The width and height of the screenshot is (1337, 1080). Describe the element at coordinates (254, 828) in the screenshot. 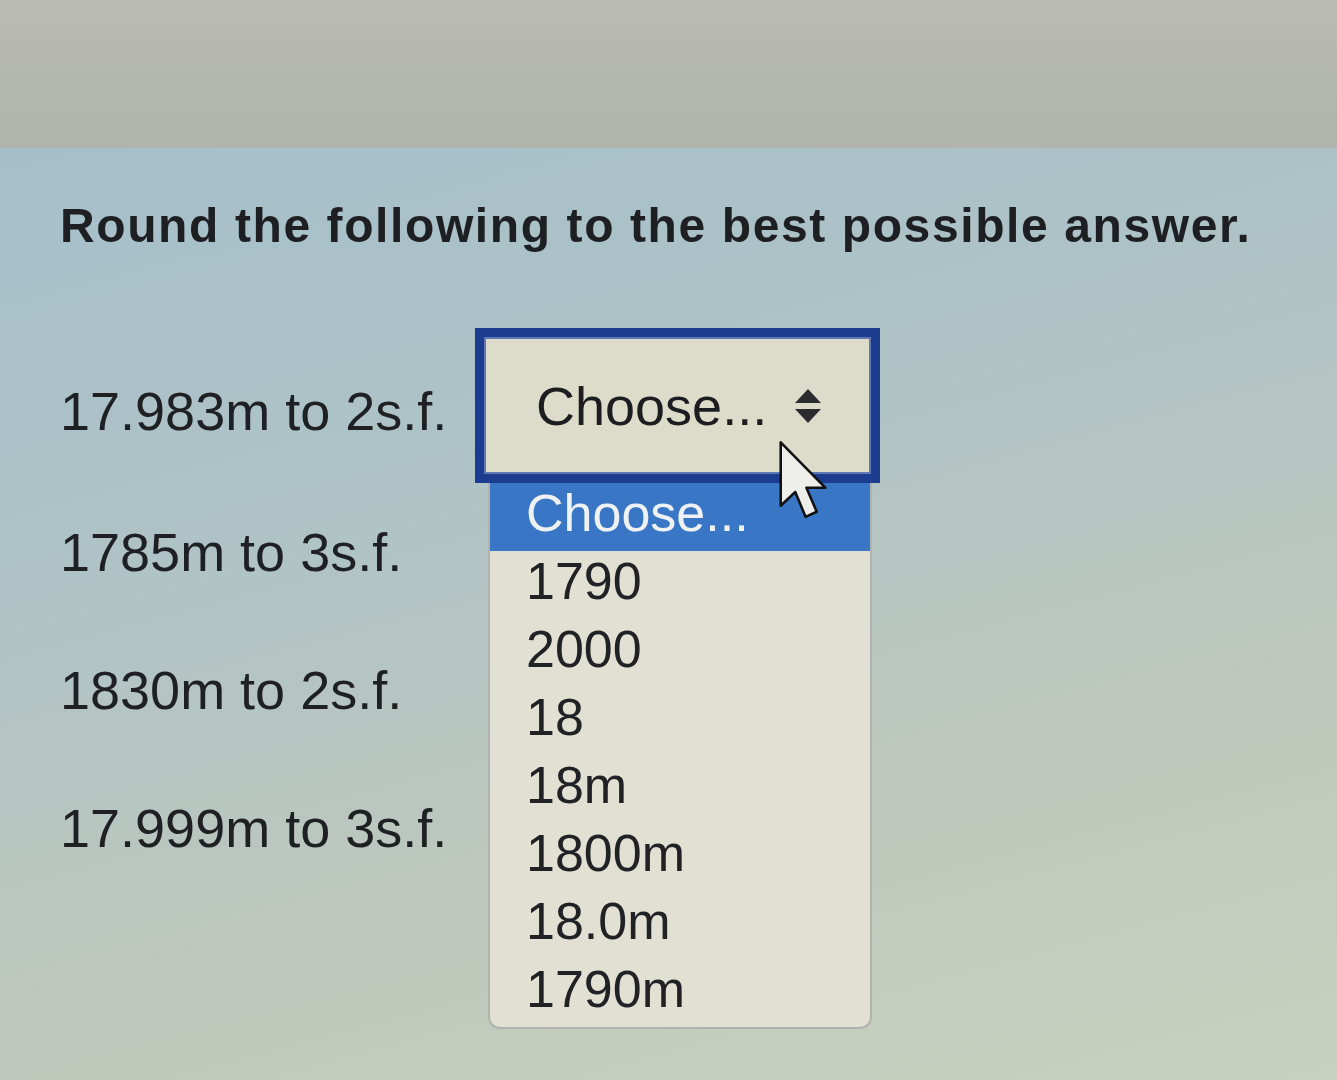

I see `question-text: 17.999m to 3s.f.` at that location.